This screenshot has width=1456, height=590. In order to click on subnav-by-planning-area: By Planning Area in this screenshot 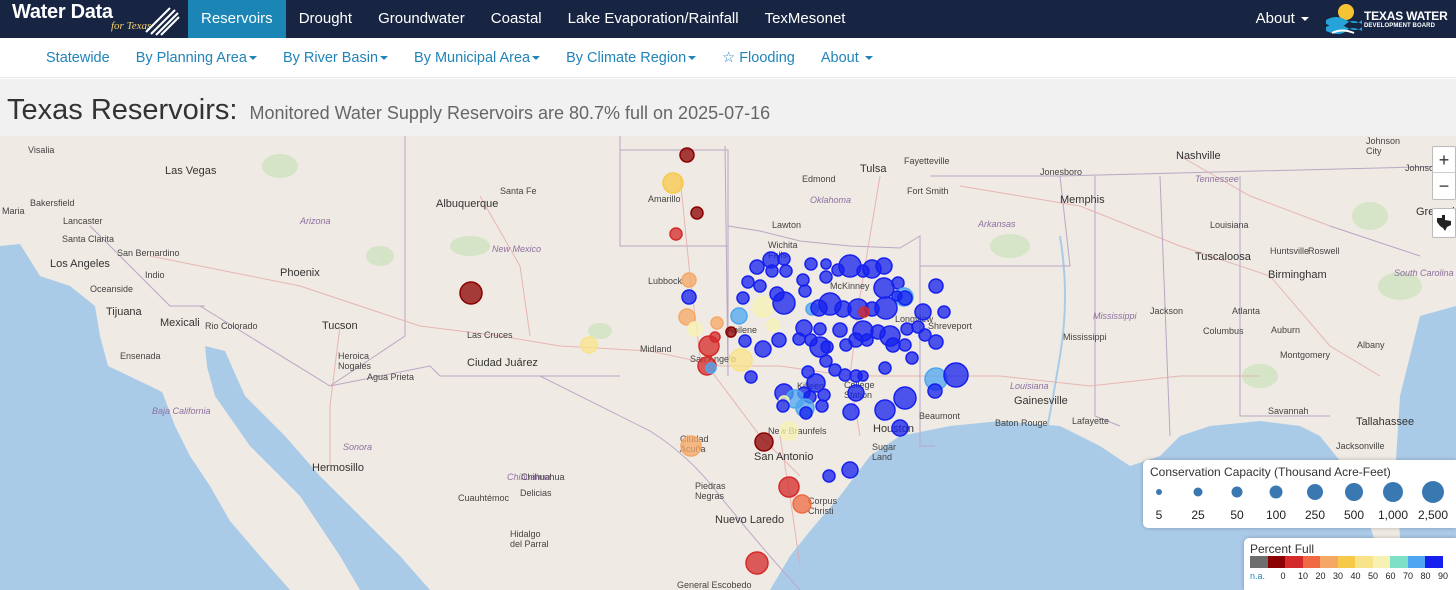, I will do `click(196, 58)`.